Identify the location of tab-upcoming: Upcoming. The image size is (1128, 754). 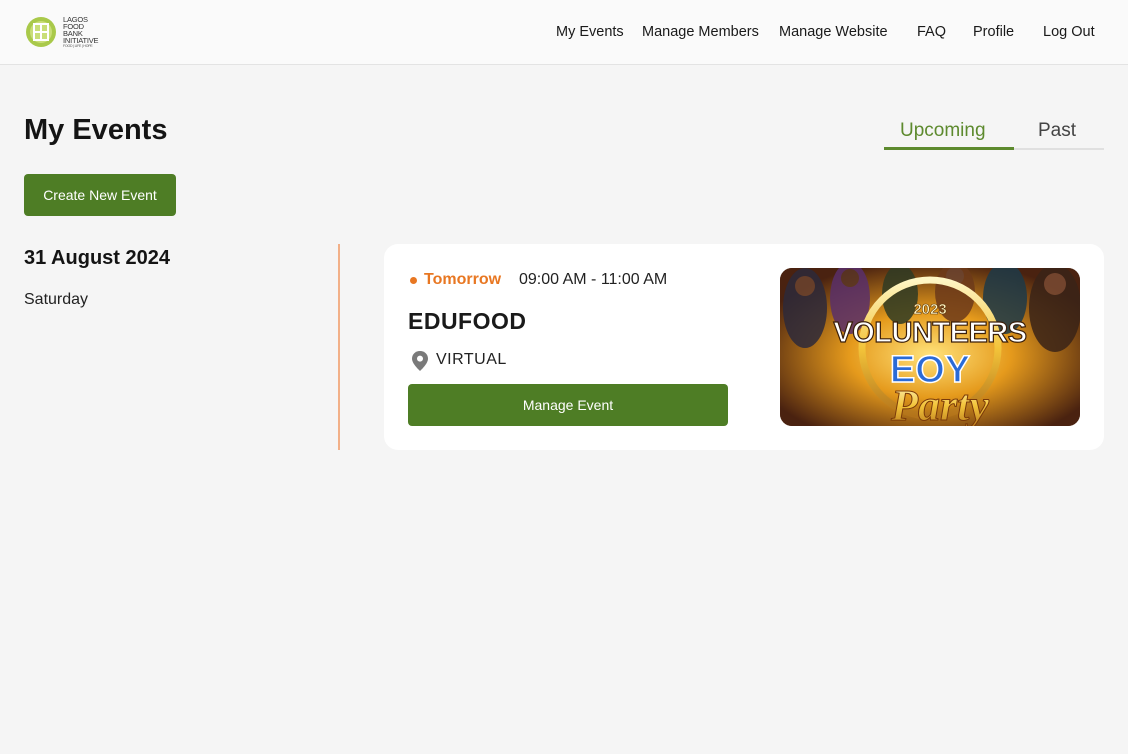
(943, 131).